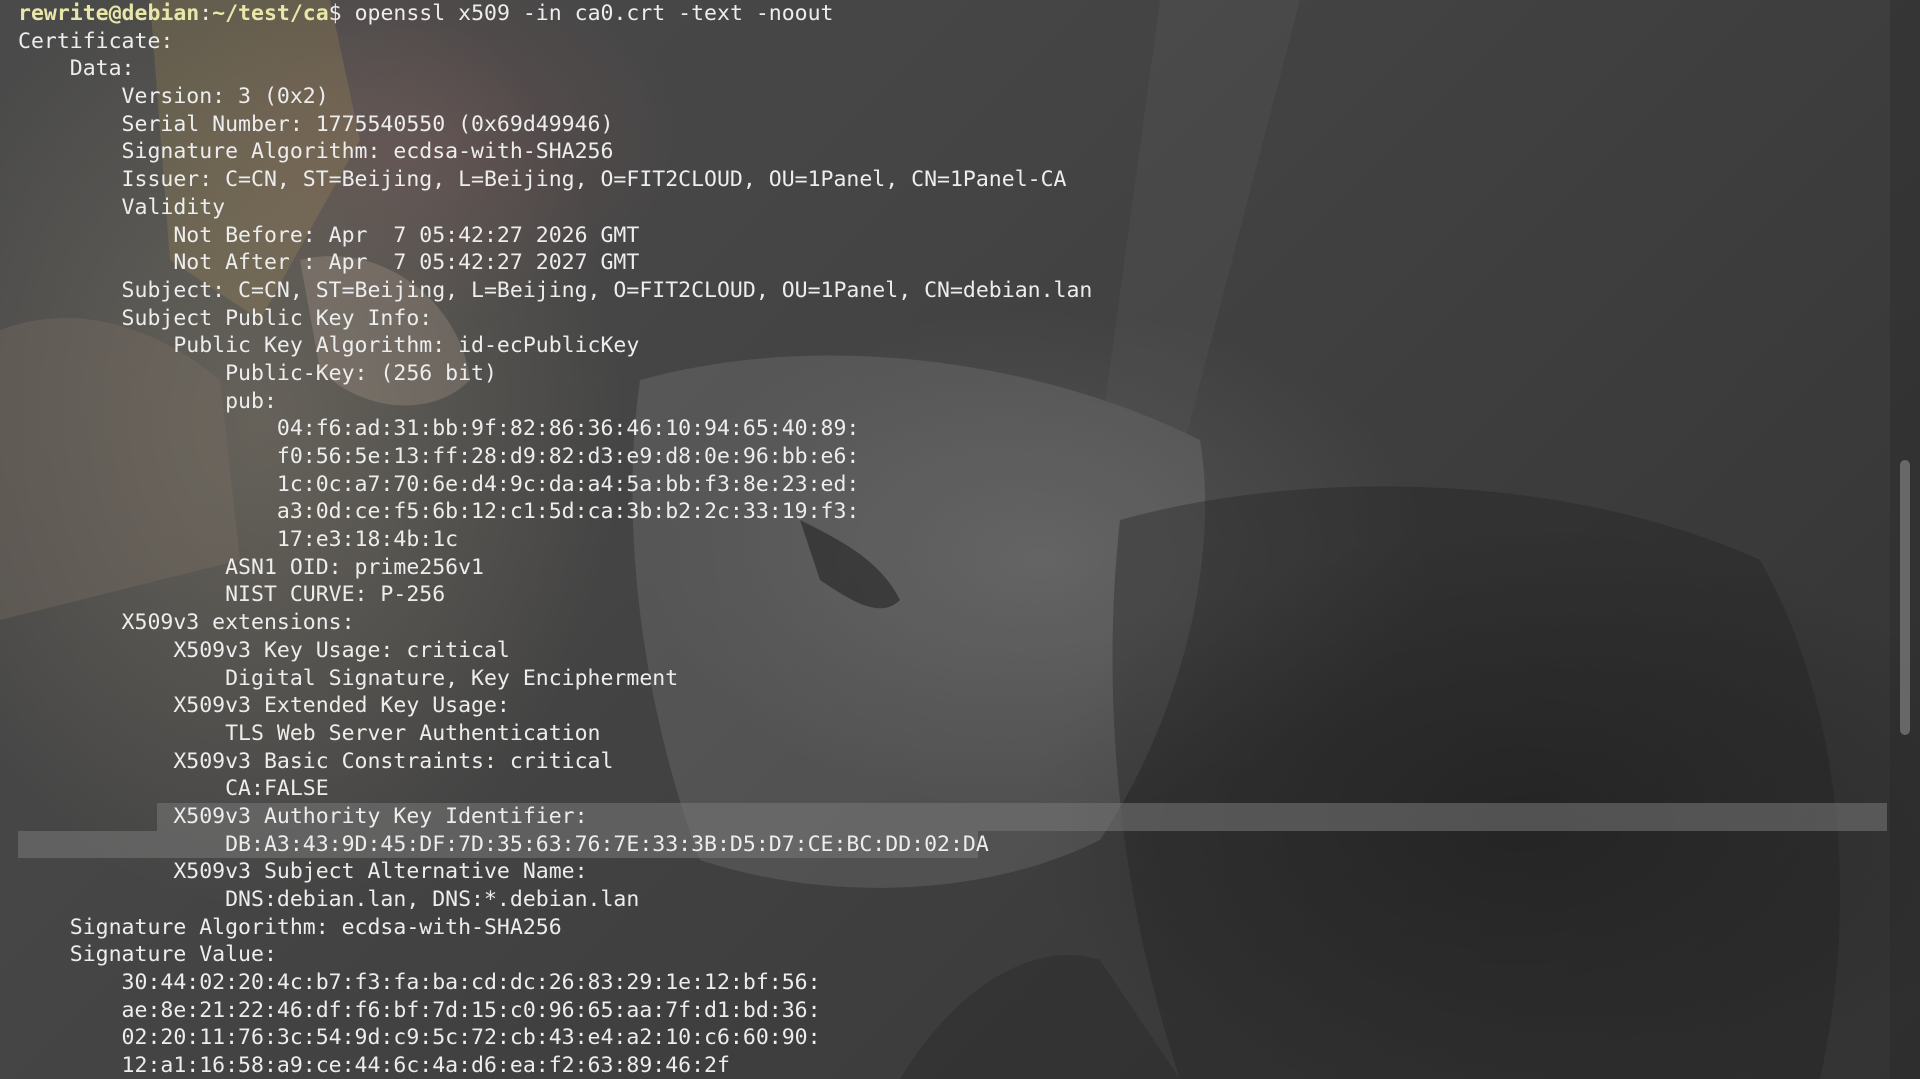  What do you see at coordinates (96, 41) in the screenshot?
I see `output-line: Certificate:` at bounding box center [96, 41].